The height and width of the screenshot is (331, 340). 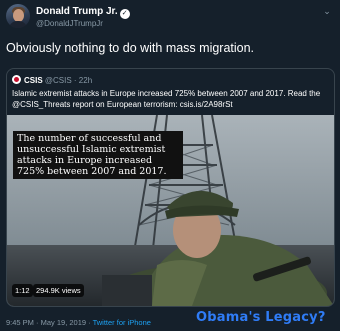 What do you see at coordinates (16, 79) in the screenshot?
I see `csis-logo-icon` at bounding box center [16, 79].